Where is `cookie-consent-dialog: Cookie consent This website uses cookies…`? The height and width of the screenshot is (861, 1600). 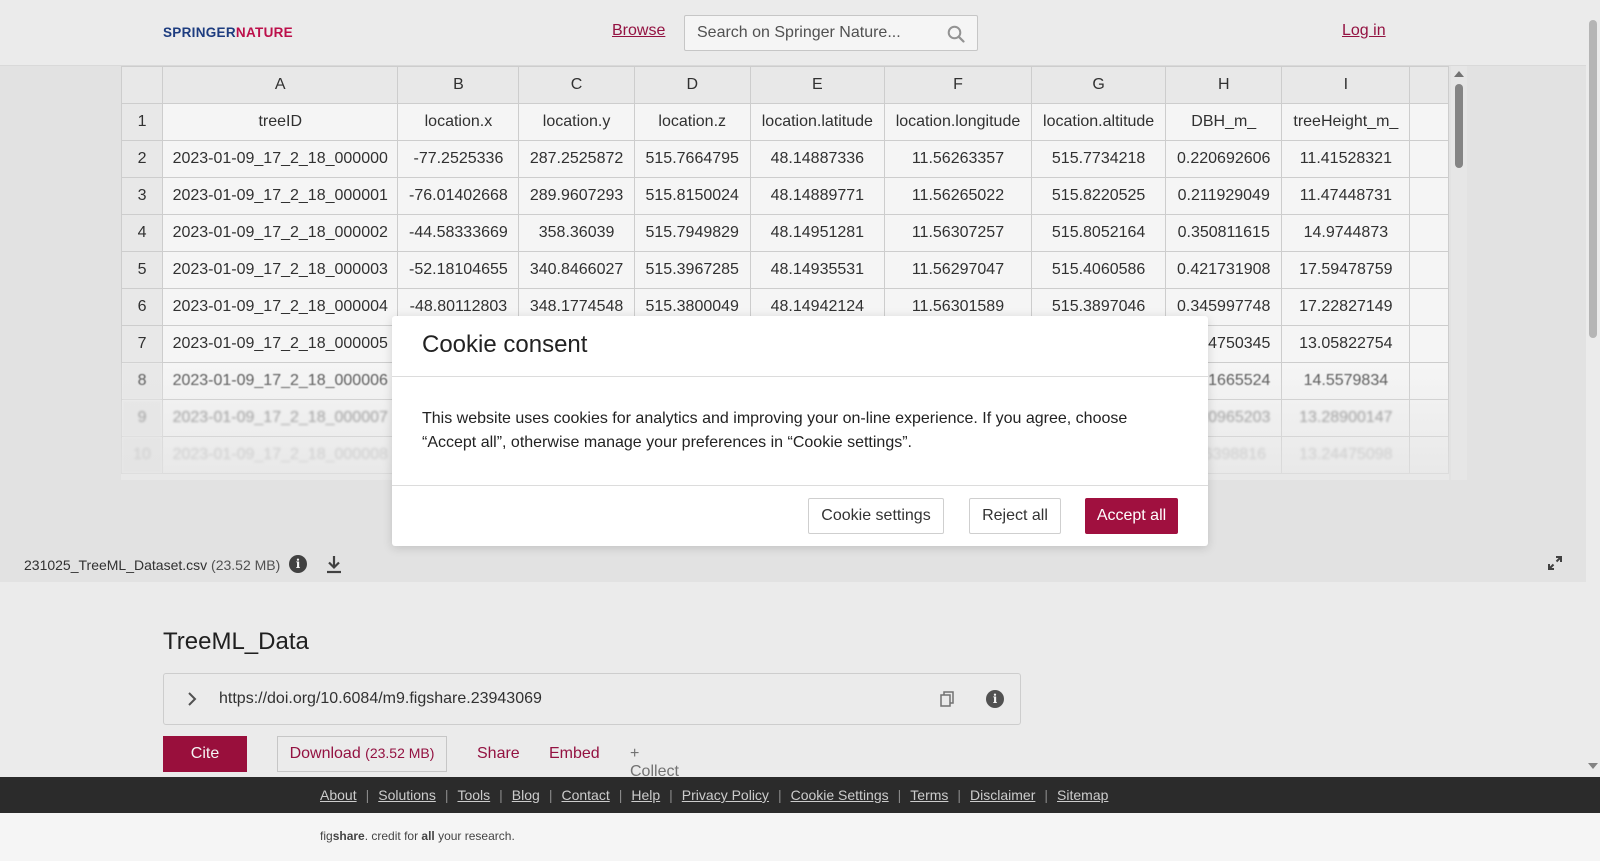 cookie-consent-dialog: Cookie consent This website uses cookies… is located at coordinates (800, 431).